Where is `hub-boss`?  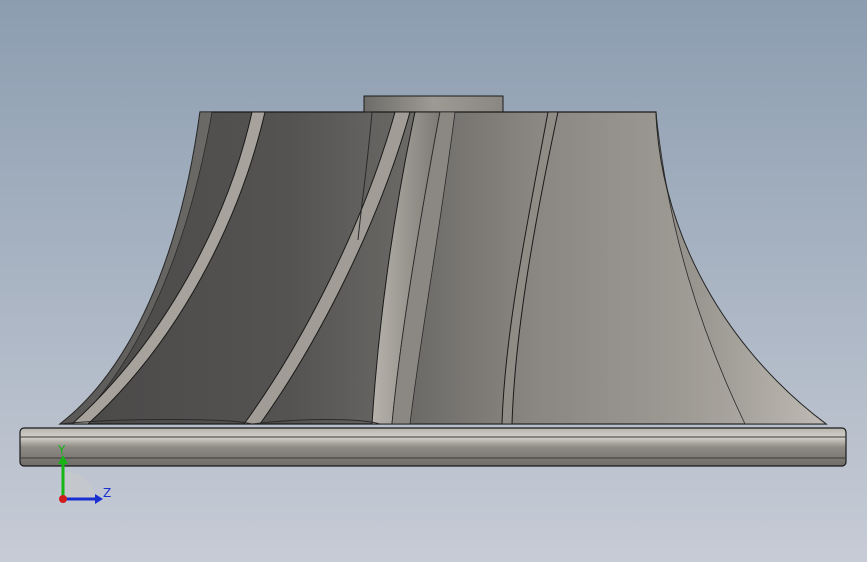
hub-boss is located at coordinates (433, 104).